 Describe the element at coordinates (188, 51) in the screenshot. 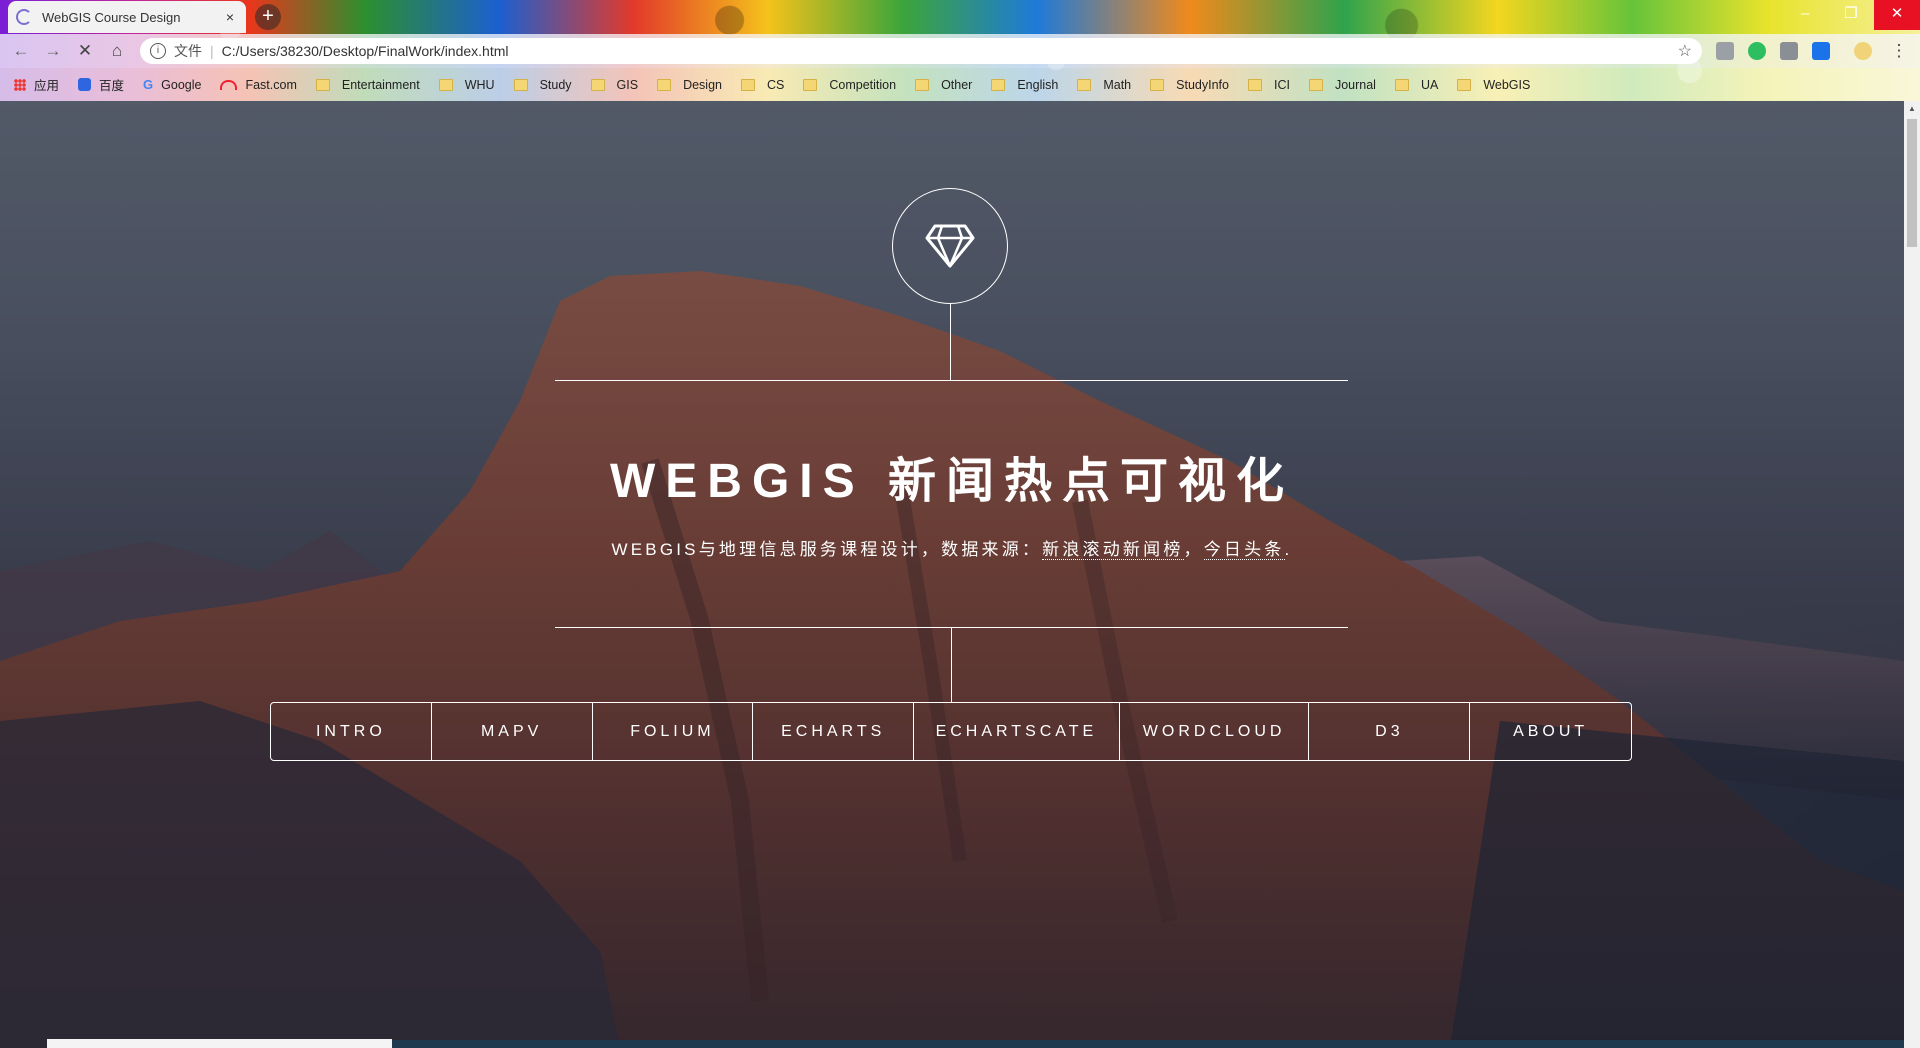

I see `protocol-label: 文件` at that location.